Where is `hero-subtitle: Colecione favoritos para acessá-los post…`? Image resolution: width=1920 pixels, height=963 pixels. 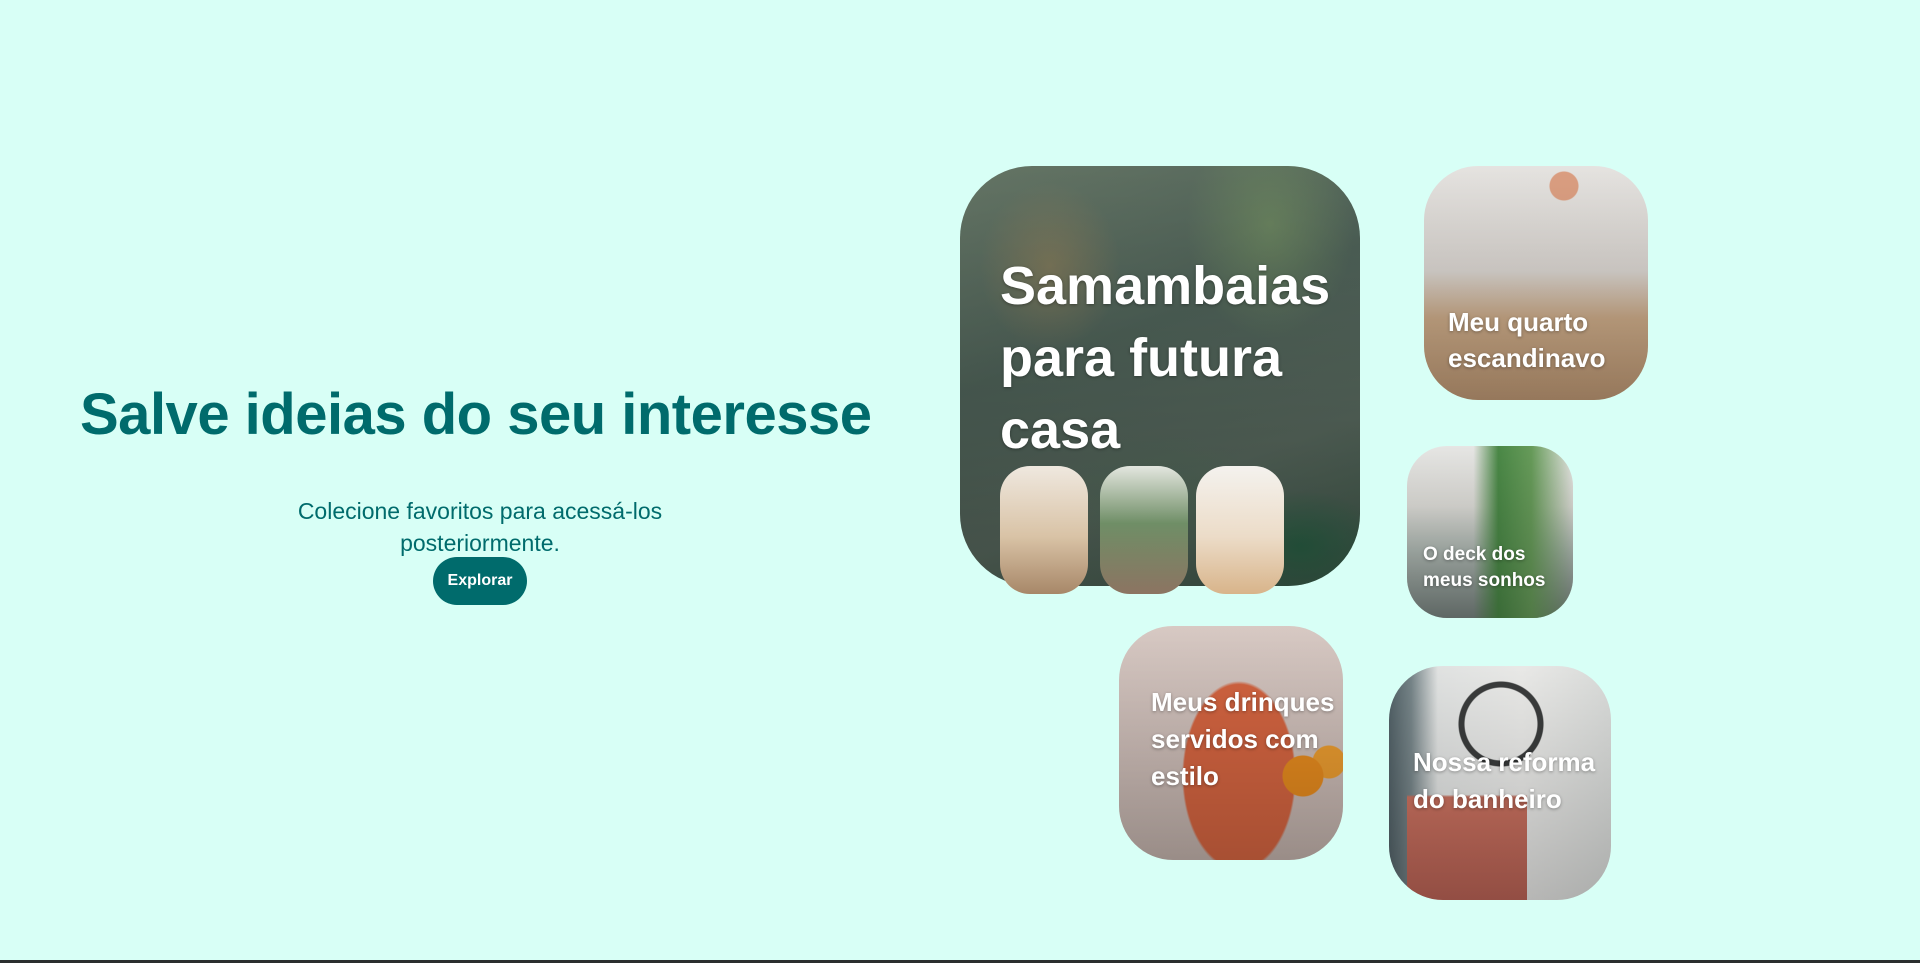 hero-subtitle: Colecione favoritos para acessá-los post… is located at coordinates (480, 527).